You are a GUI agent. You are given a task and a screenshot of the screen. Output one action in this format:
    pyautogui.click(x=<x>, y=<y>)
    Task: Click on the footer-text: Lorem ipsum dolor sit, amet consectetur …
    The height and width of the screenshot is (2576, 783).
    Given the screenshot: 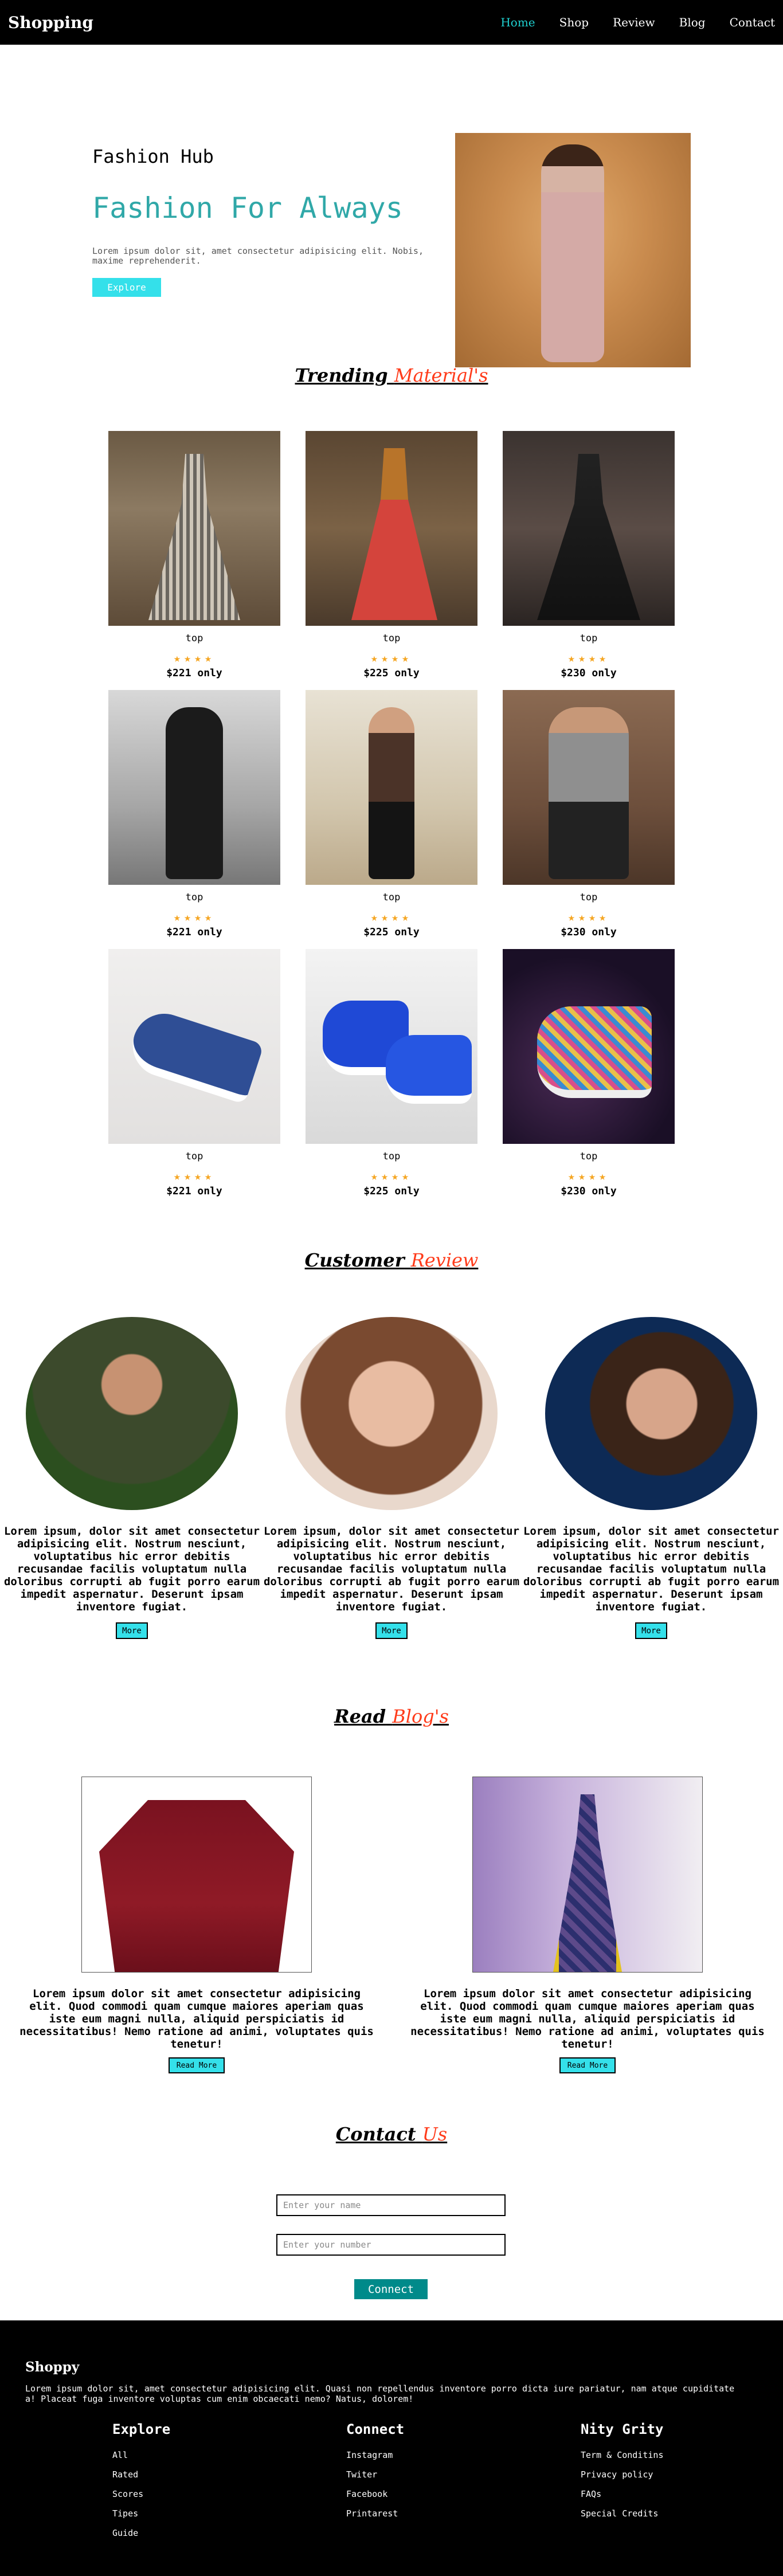 What is the action you would take?
    pyautogui.click(x=380, y=2393)
    